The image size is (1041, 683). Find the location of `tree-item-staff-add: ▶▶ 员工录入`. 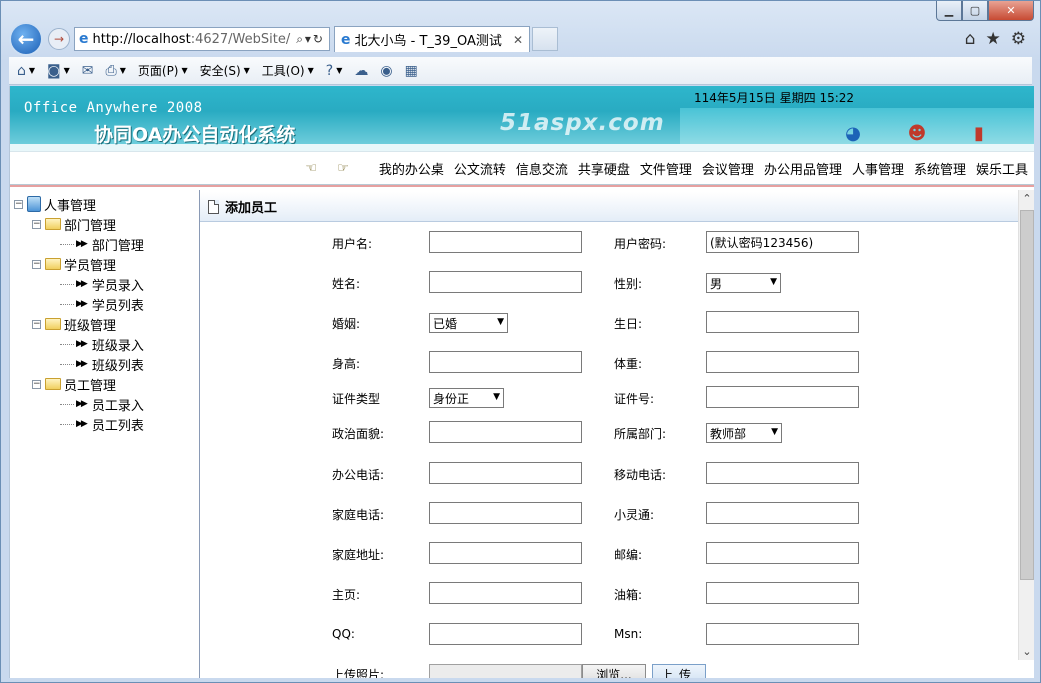

tree-item-staff-add: ▶▶ 员工录入 is located at coordinates (106, 404).